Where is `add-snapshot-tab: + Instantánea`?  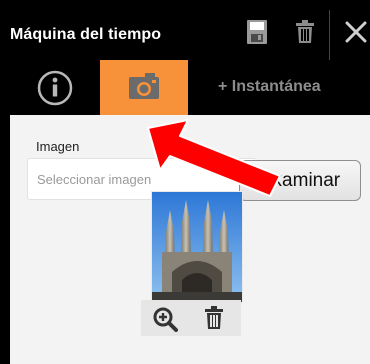
add-snapshot-tab: + Instantánea is located at coordinates (269, 87).